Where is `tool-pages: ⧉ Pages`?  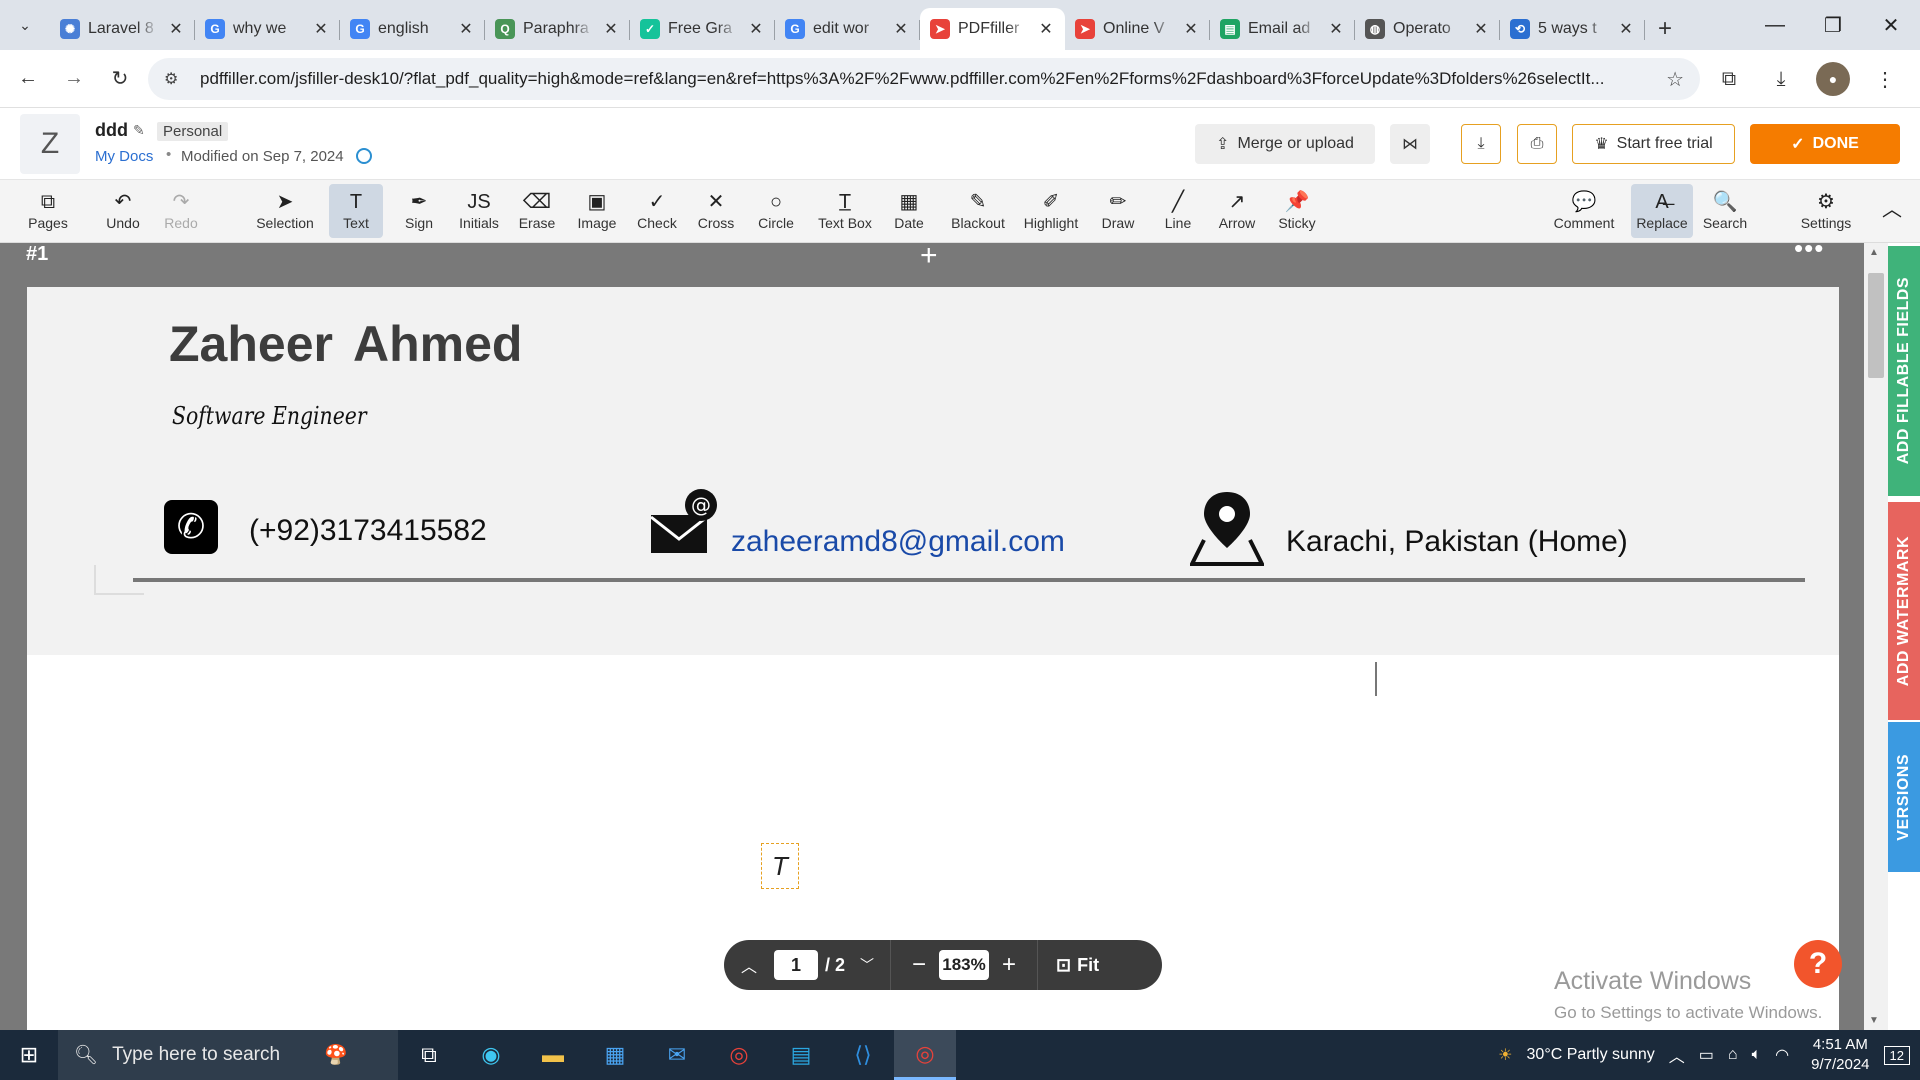 tool-pages: ⧉ Pages is located at coordinates (48, 211).